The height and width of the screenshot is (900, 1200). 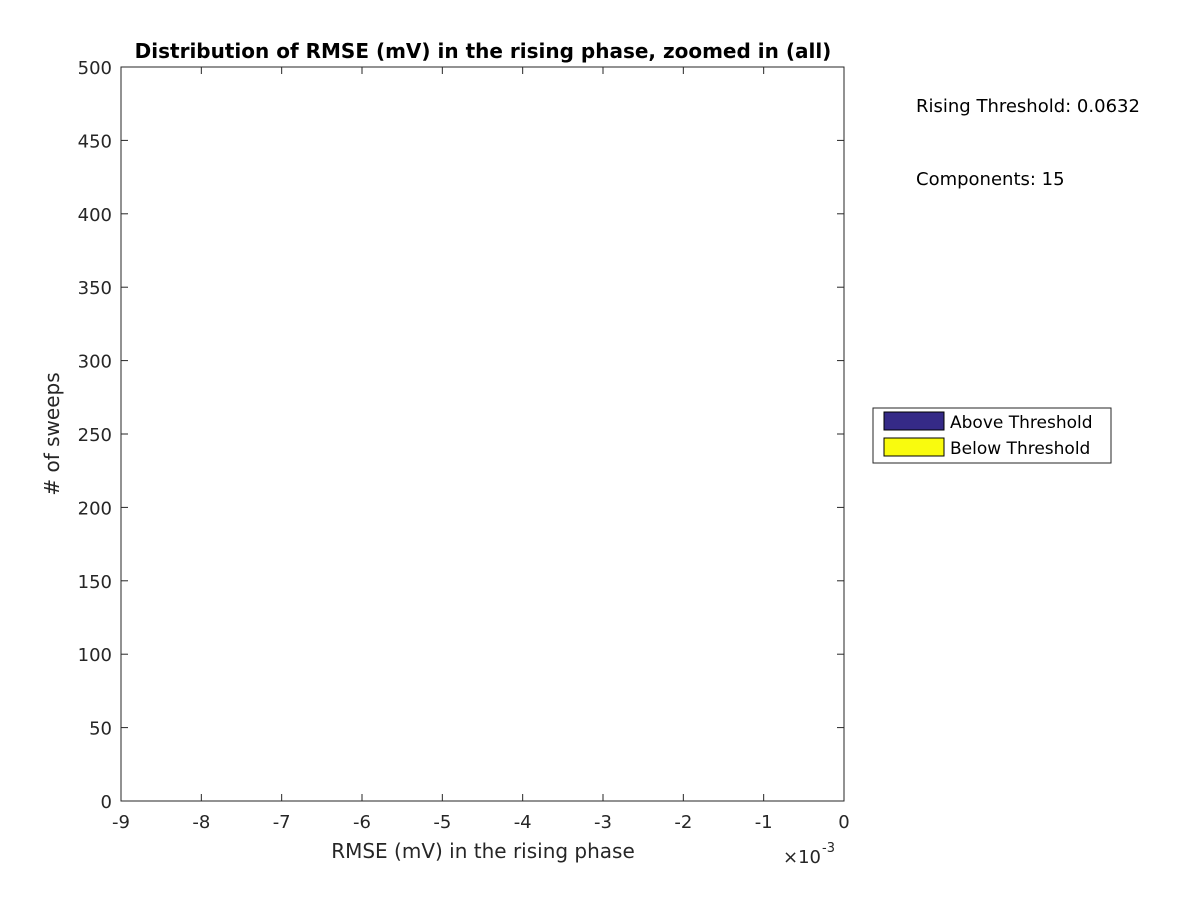 What do you see at coordinates (95, 288) in the screenshot?
I see `y-tick-label: 350` at bounding box center [95, 288].